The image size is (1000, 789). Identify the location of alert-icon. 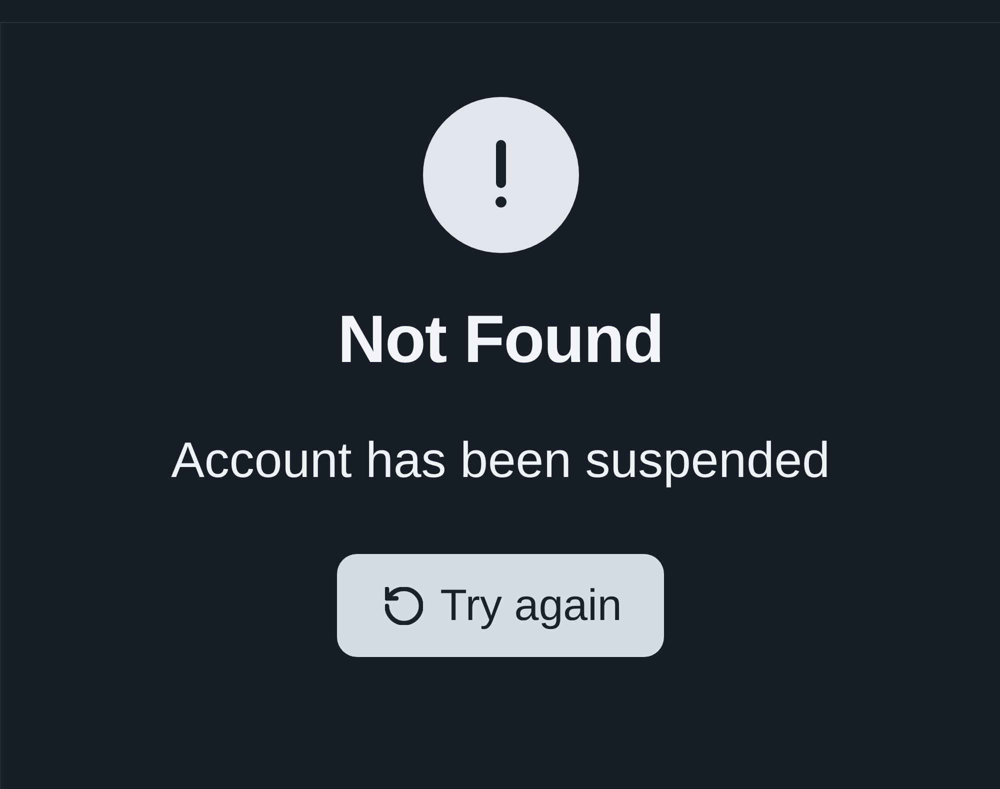
(500, 175).